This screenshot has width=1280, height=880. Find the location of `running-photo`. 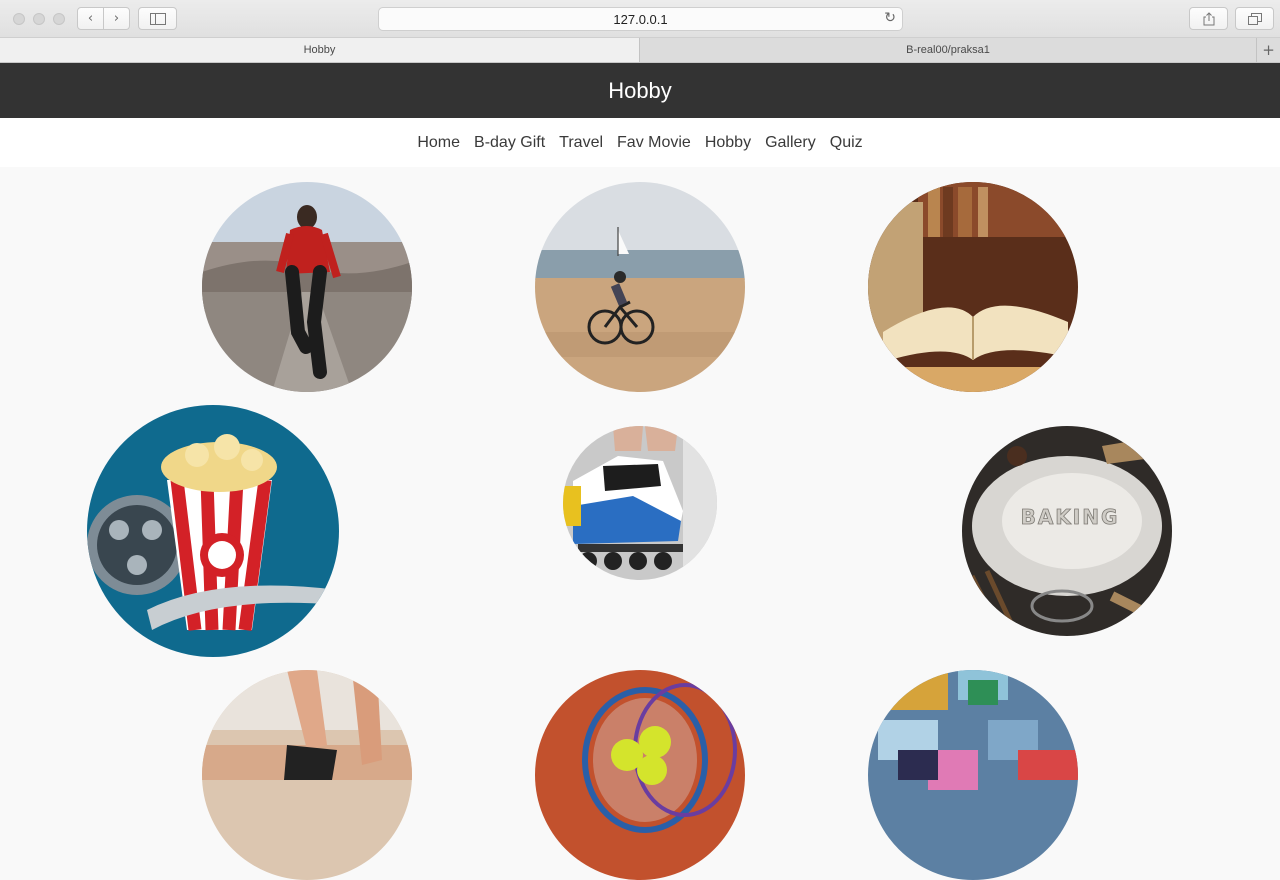

running-photo is located at coordinates (307, 287).